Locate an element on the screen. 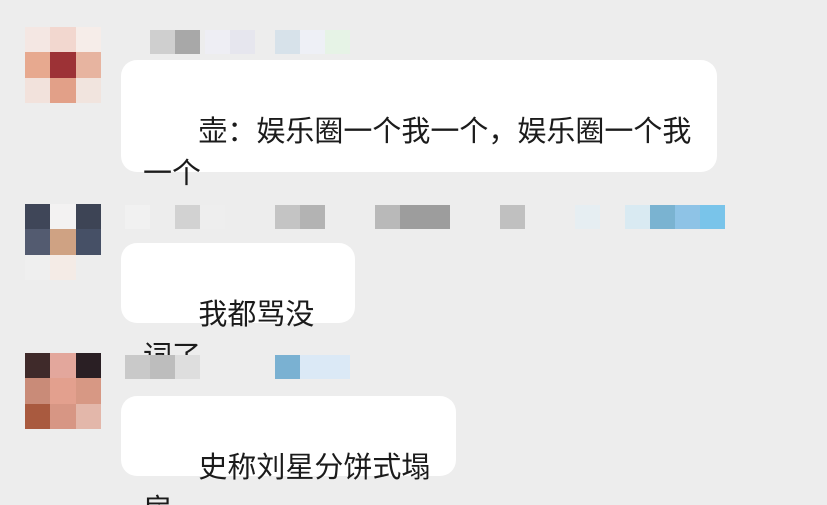 This screenshot has width=827, height=505. message-bubble: 我都骂没词了 is located at coordinates (238, 308).